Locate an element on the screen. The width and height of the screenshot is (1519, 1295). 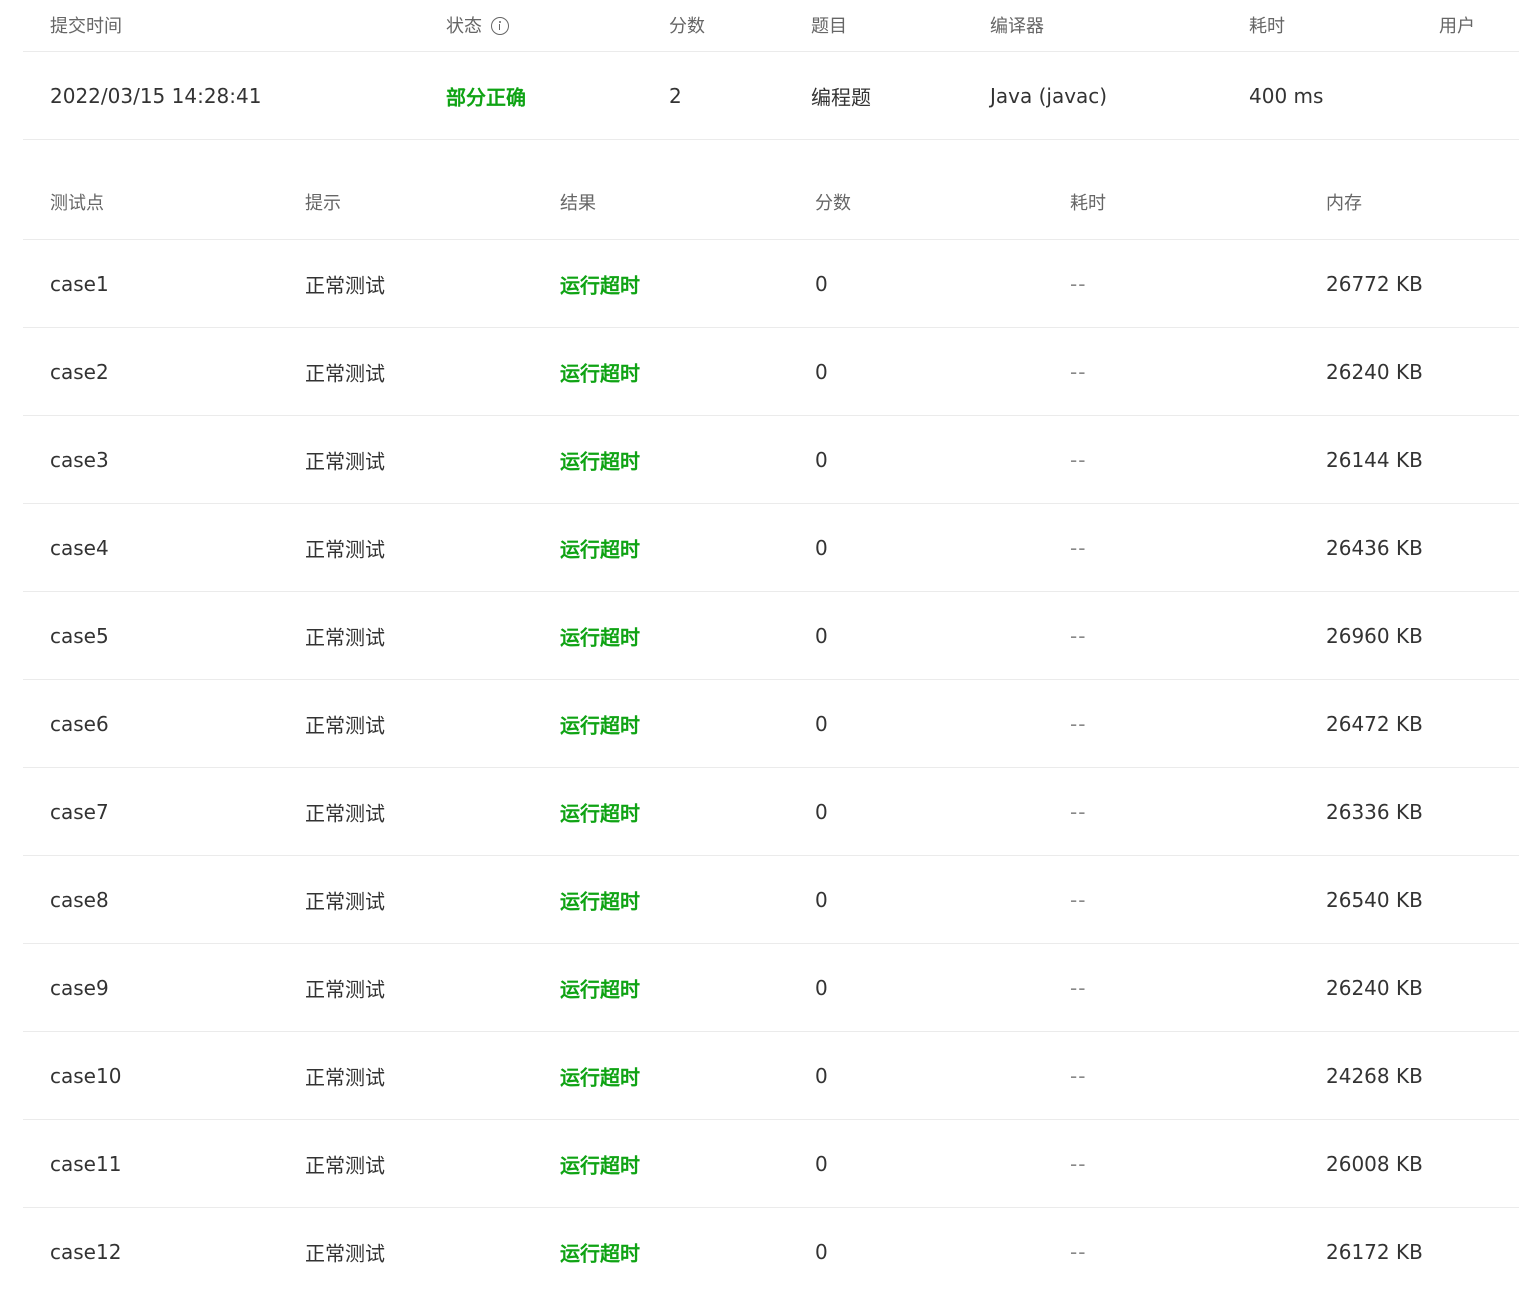
case-memory: 26436 KB is located at coordinates (1374, 547).